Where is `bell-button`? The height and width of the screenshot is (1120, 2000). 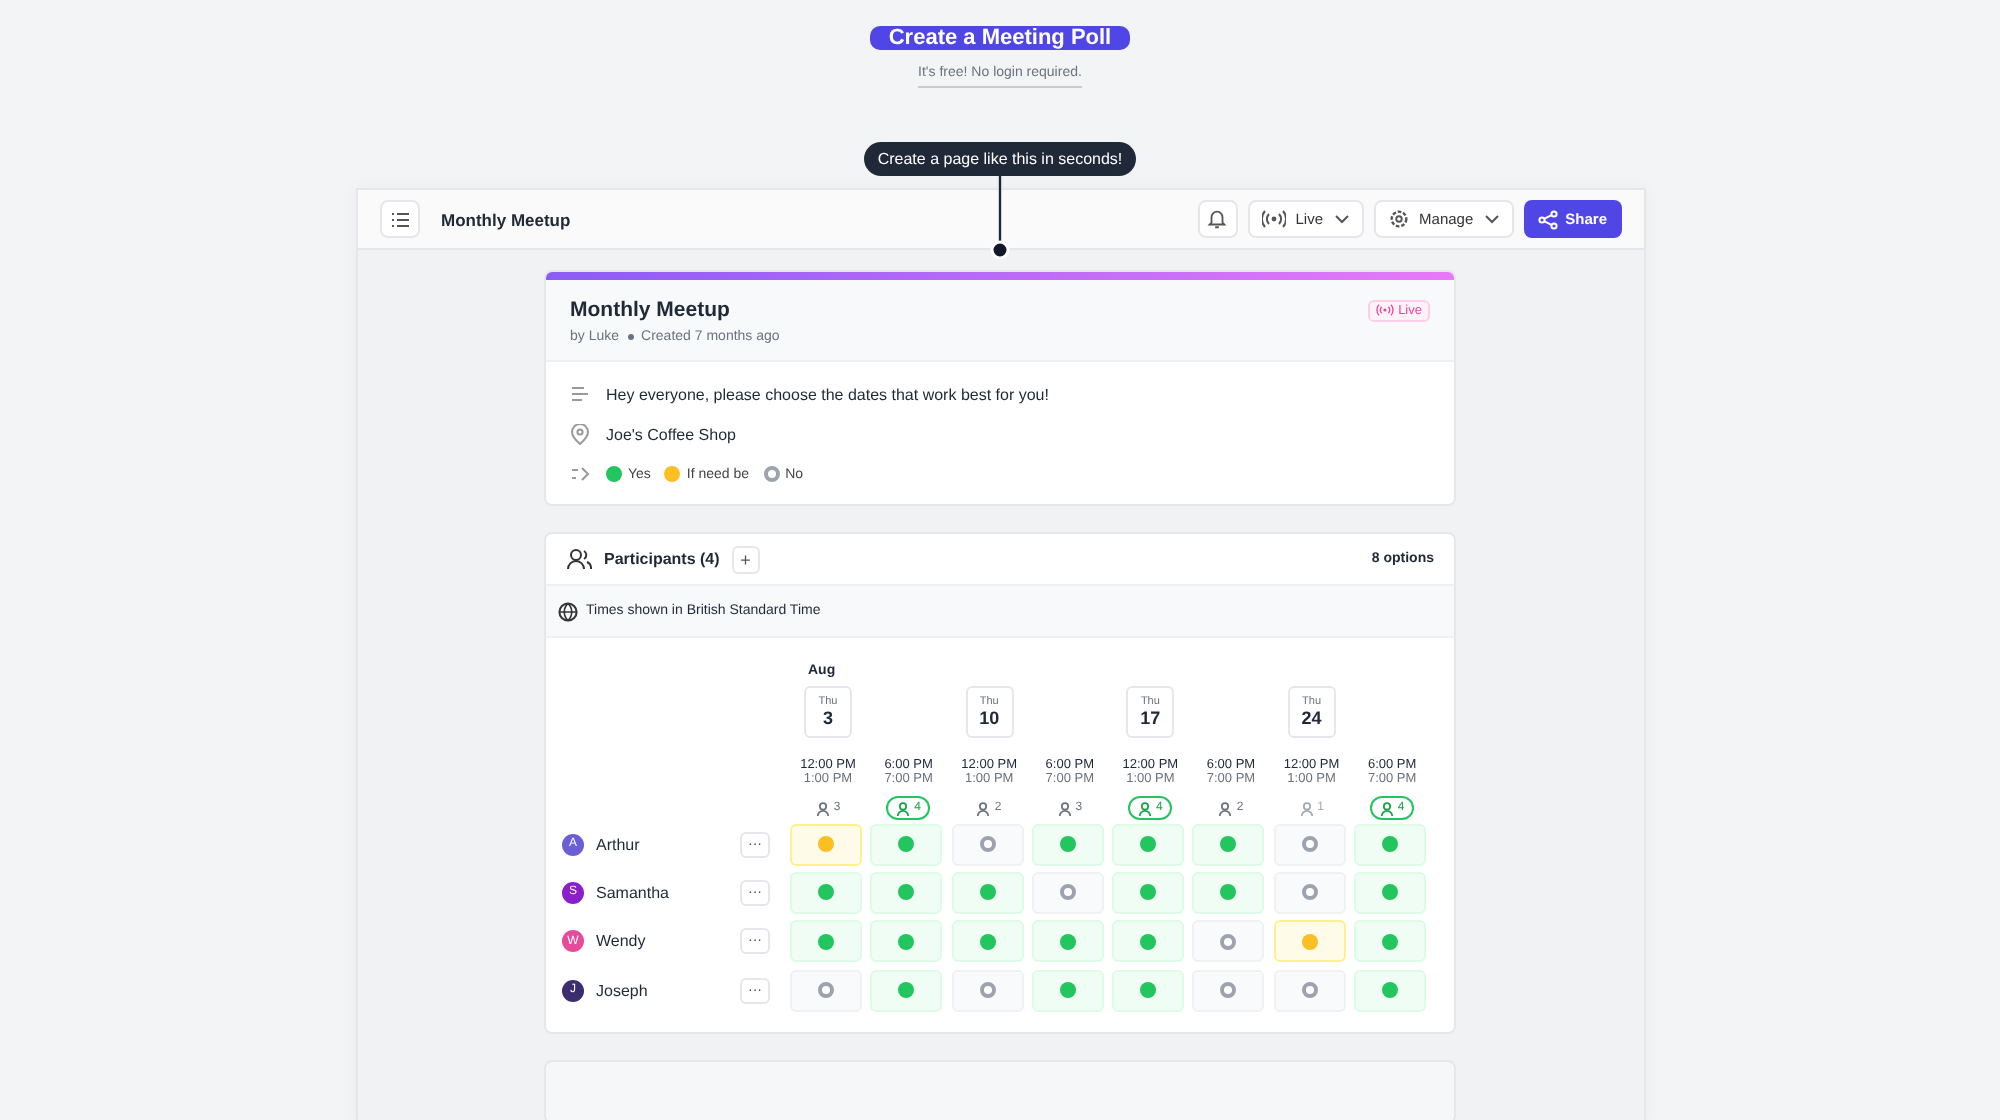 bell-button is located at coordinates (1217, 219).